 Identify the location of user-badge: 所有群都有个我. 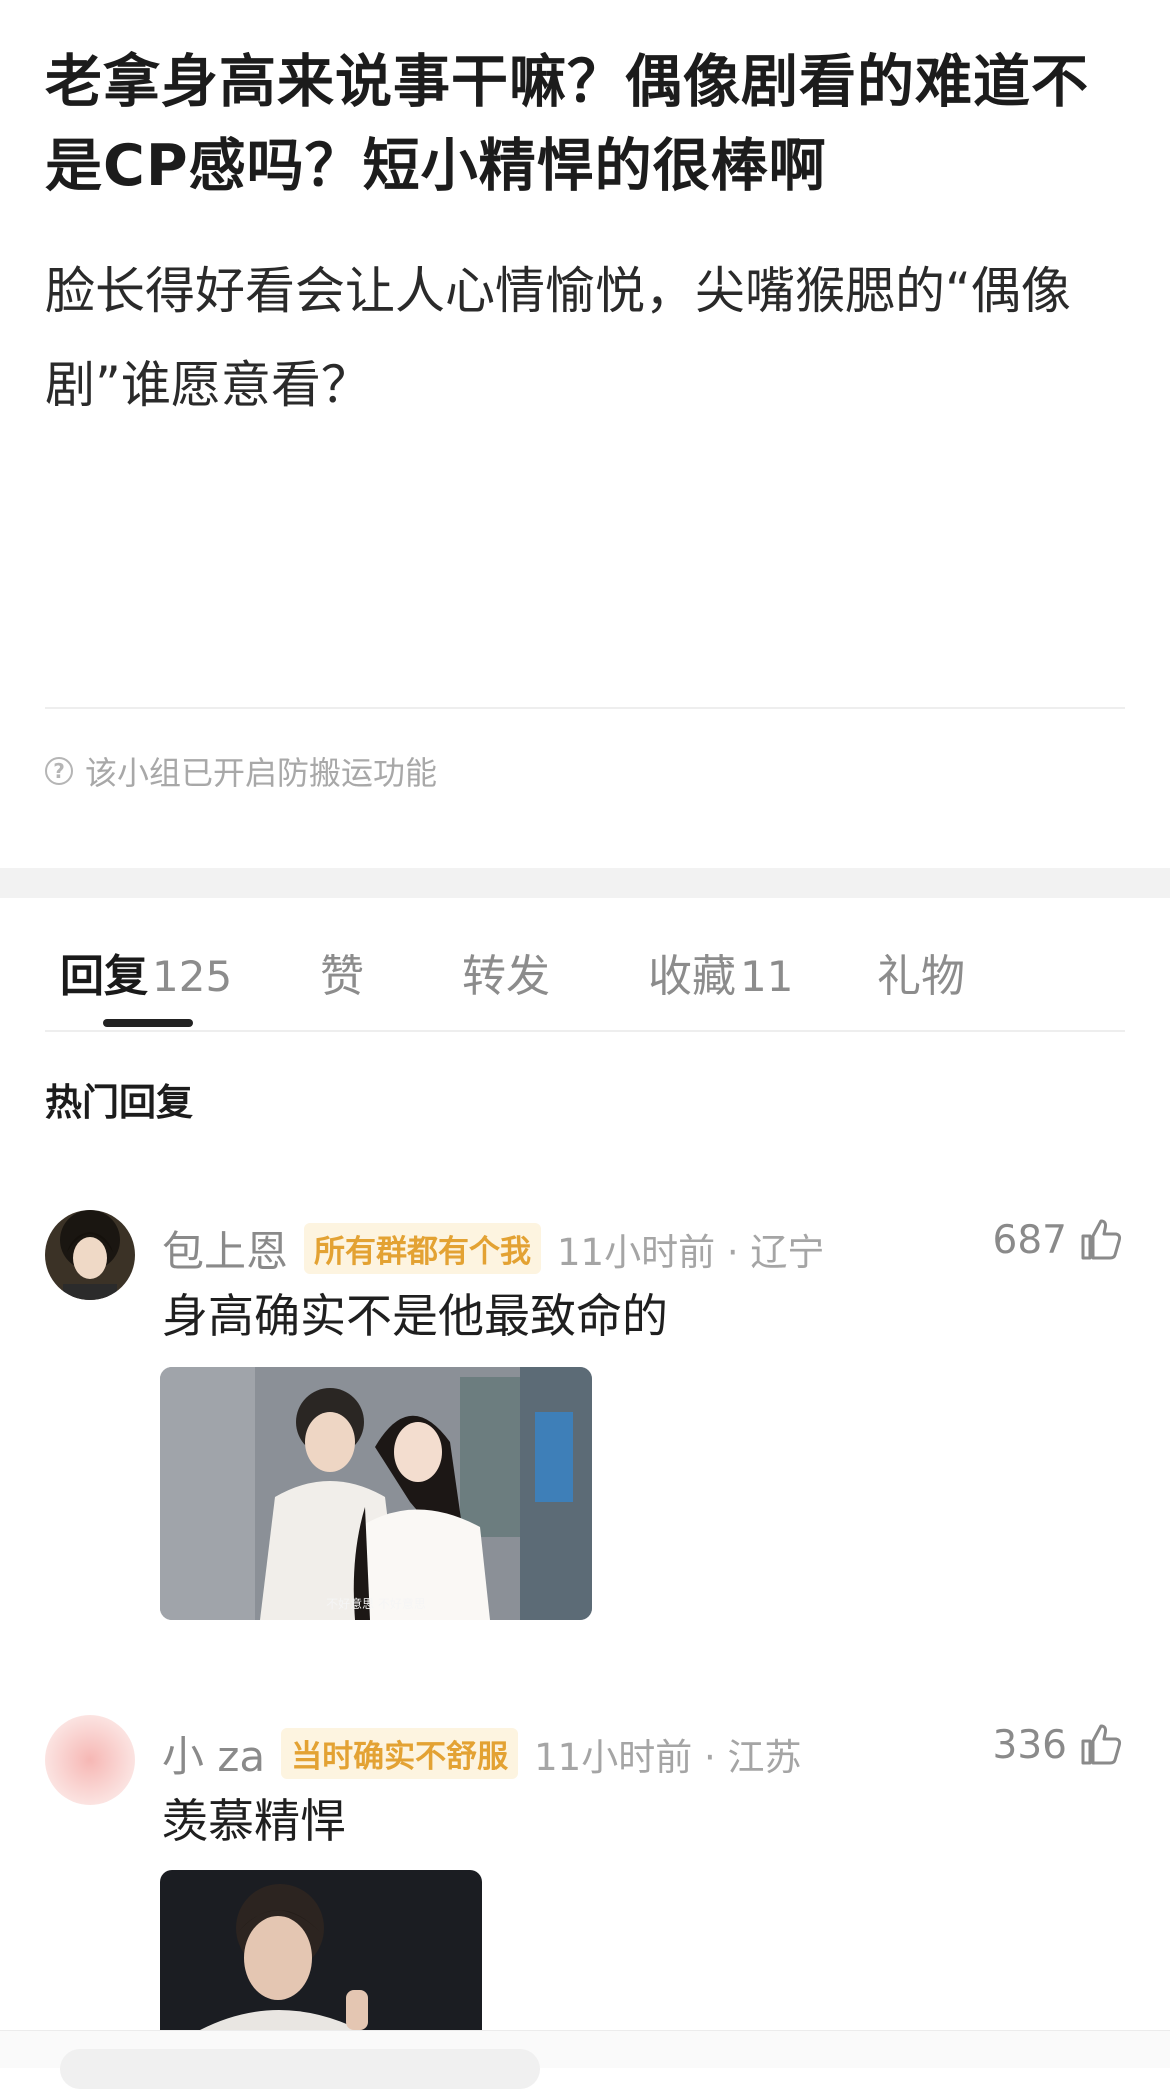
(423, 1248).